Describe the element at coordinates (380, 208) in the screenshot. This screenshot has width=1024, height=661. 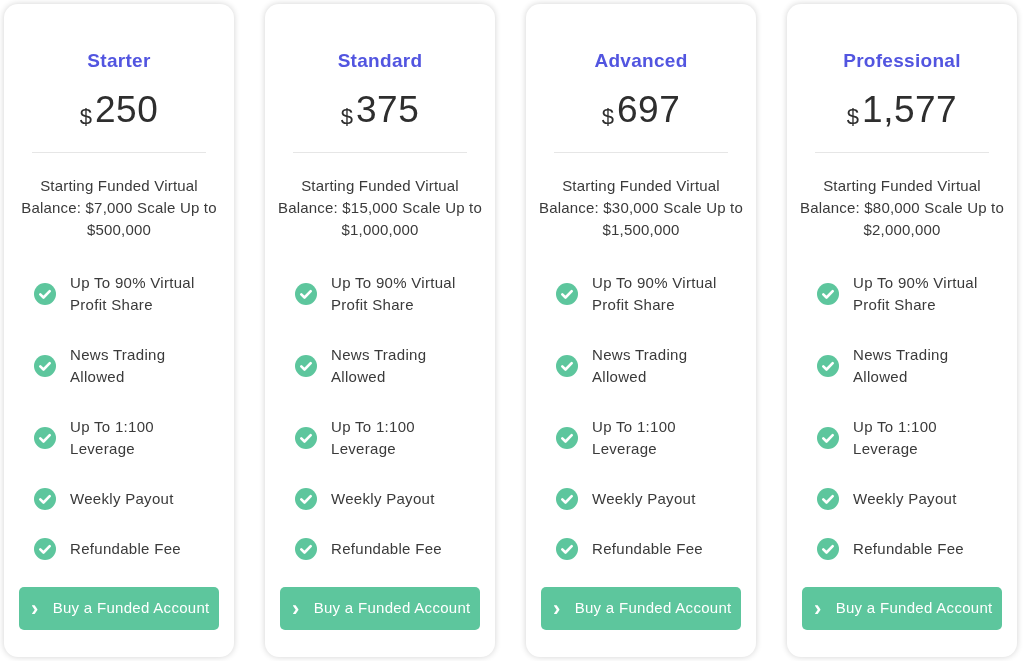
I see `plan-description: Starting Funded Virtual Balance: $15,000 Scale Up to $1,000,000` at that location.